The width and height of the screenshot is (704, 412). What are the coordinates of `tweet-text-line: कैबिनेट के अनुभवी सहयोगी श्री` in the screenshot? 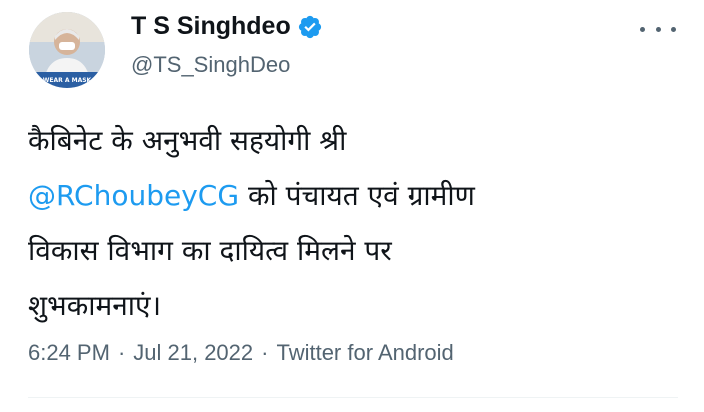 It's located at (187, 140).